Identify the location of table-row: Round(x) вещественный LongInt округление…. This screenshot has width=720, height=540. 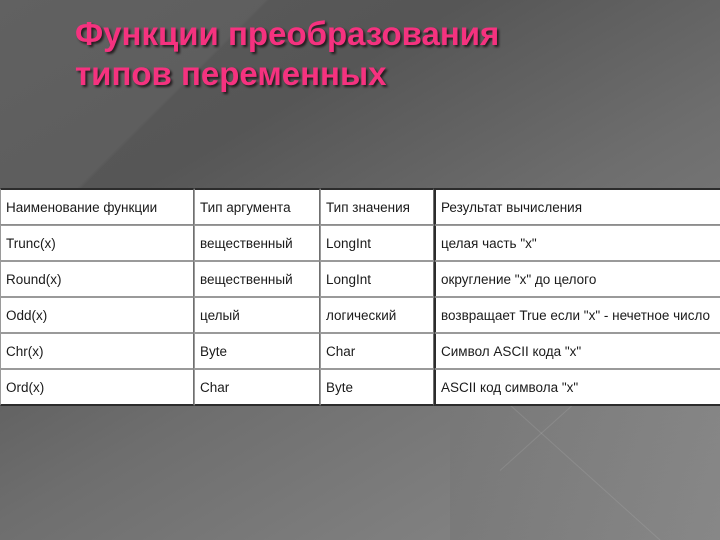
(360, 279).